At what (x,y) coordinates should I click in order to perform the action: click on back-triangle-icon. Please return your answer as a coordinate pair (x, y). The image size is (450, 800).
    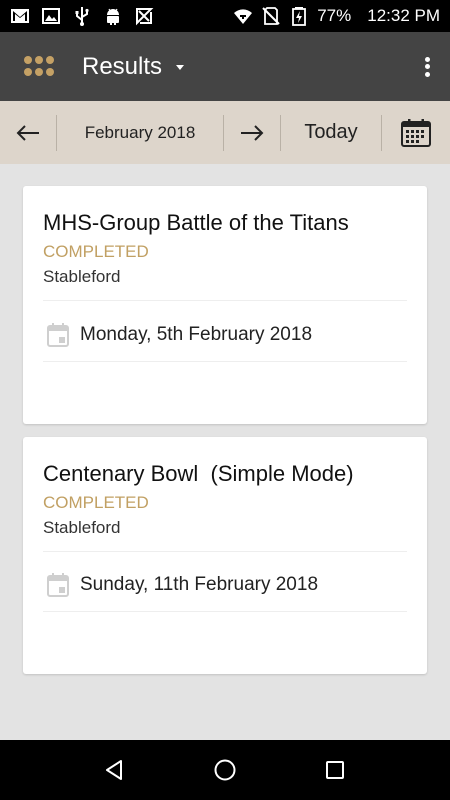
    Looking at the image, I should click on (114, 770).